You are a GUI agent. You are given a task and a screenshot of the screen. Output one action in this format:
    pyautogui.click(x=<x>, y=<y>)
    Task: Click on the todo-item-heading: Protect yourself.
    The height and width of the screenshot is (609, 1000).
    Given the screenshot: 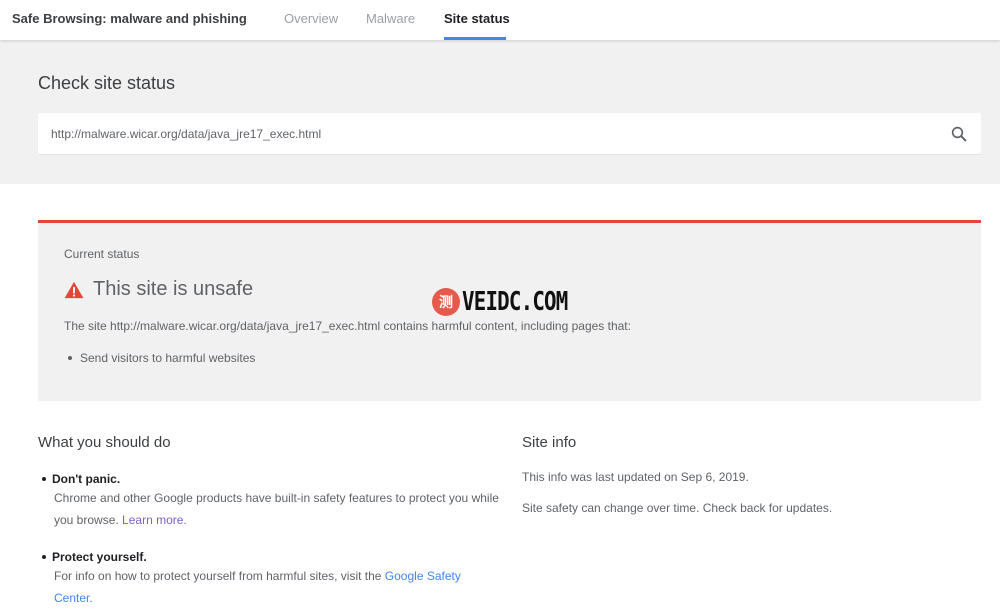 What is the action you would take?
    pyautogui.click(x=270, y=557)
    